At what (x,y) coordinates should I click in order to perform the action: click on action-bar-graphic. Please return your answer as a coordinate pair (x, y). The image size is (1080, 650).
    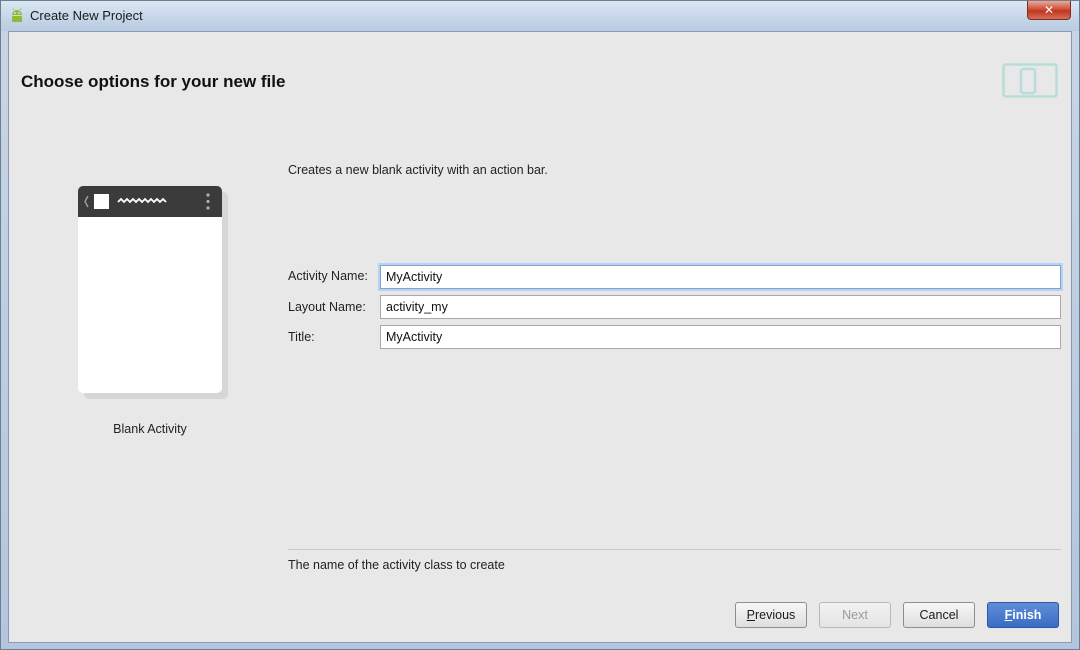
    Looking at the image, I should click on (147, 201).